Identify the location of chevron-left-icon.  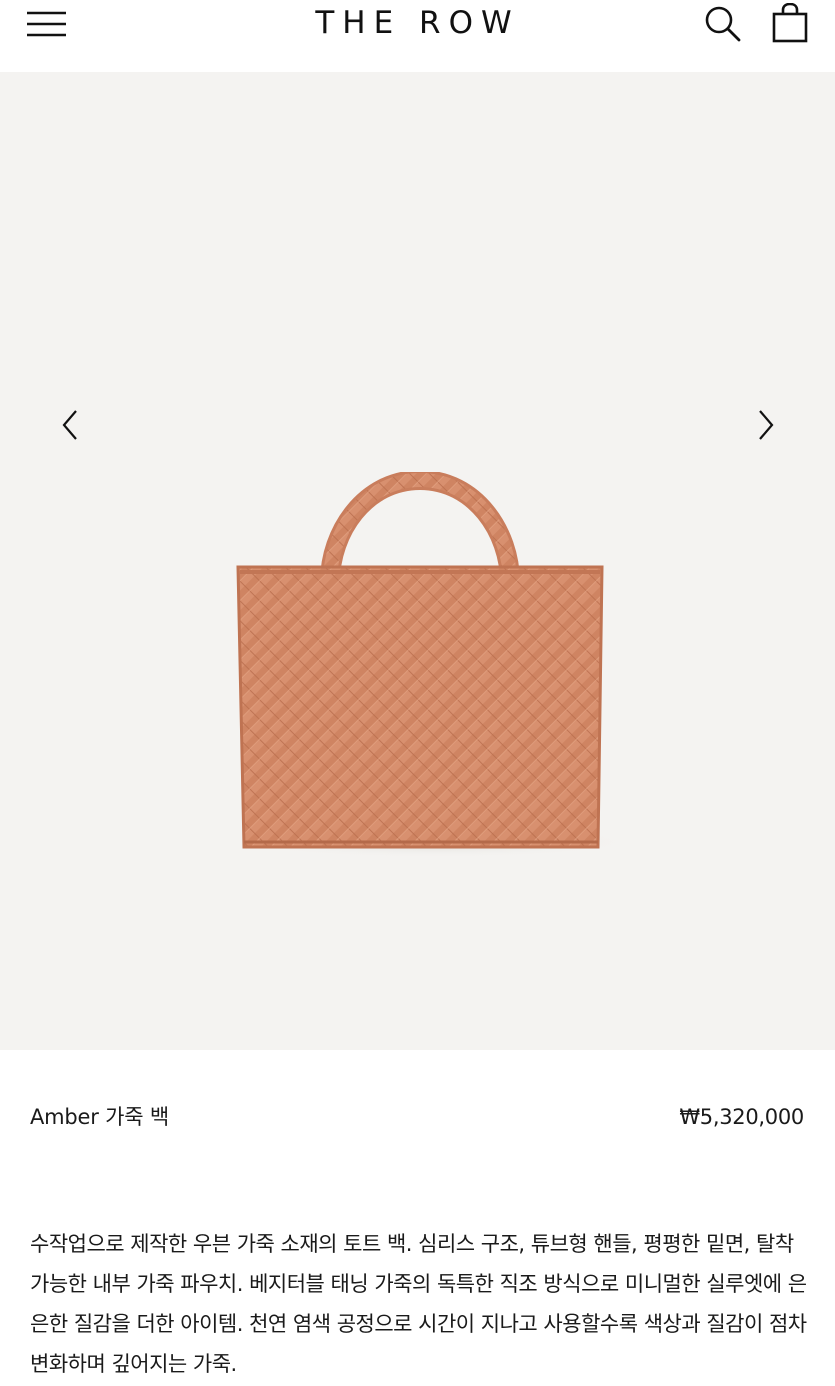
(71, 425).